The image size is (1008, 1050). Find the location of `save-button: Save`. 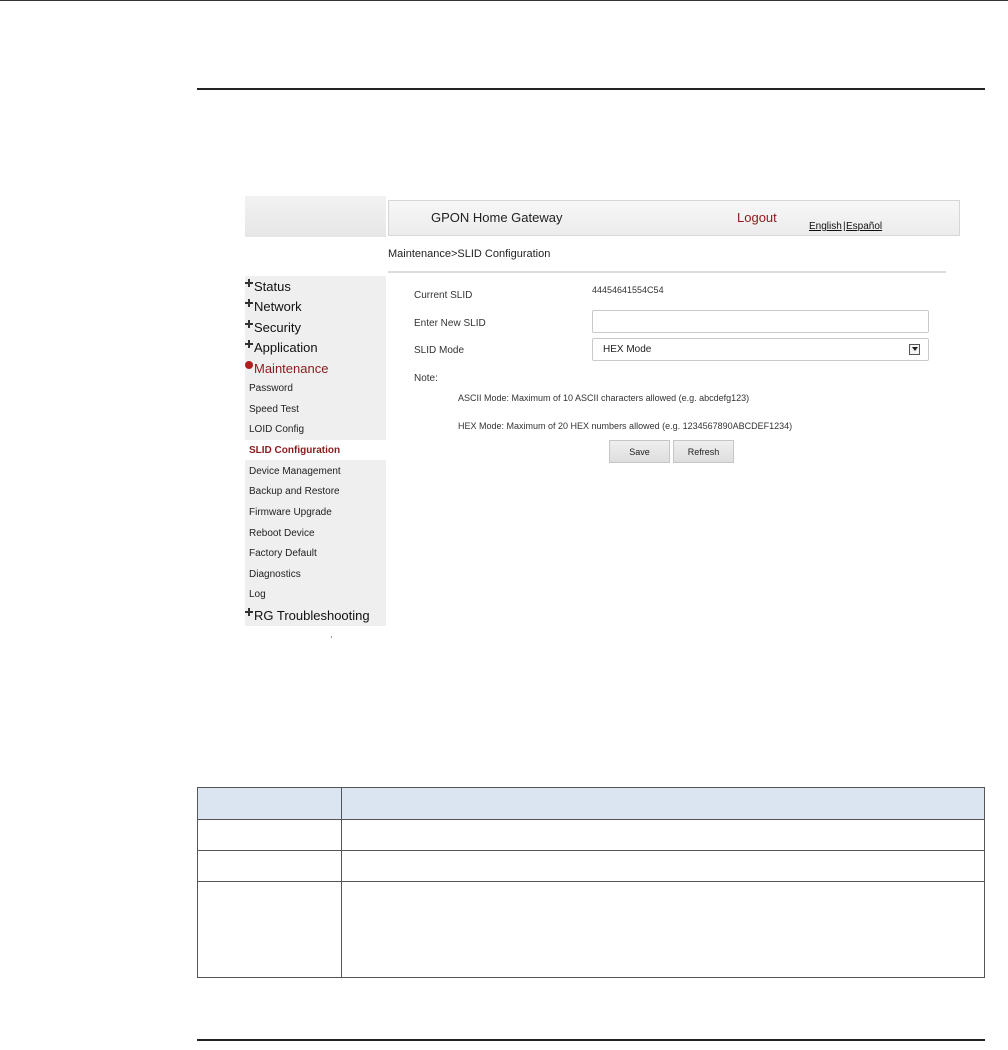

save-button: Save is located at coordinates (639, 451).